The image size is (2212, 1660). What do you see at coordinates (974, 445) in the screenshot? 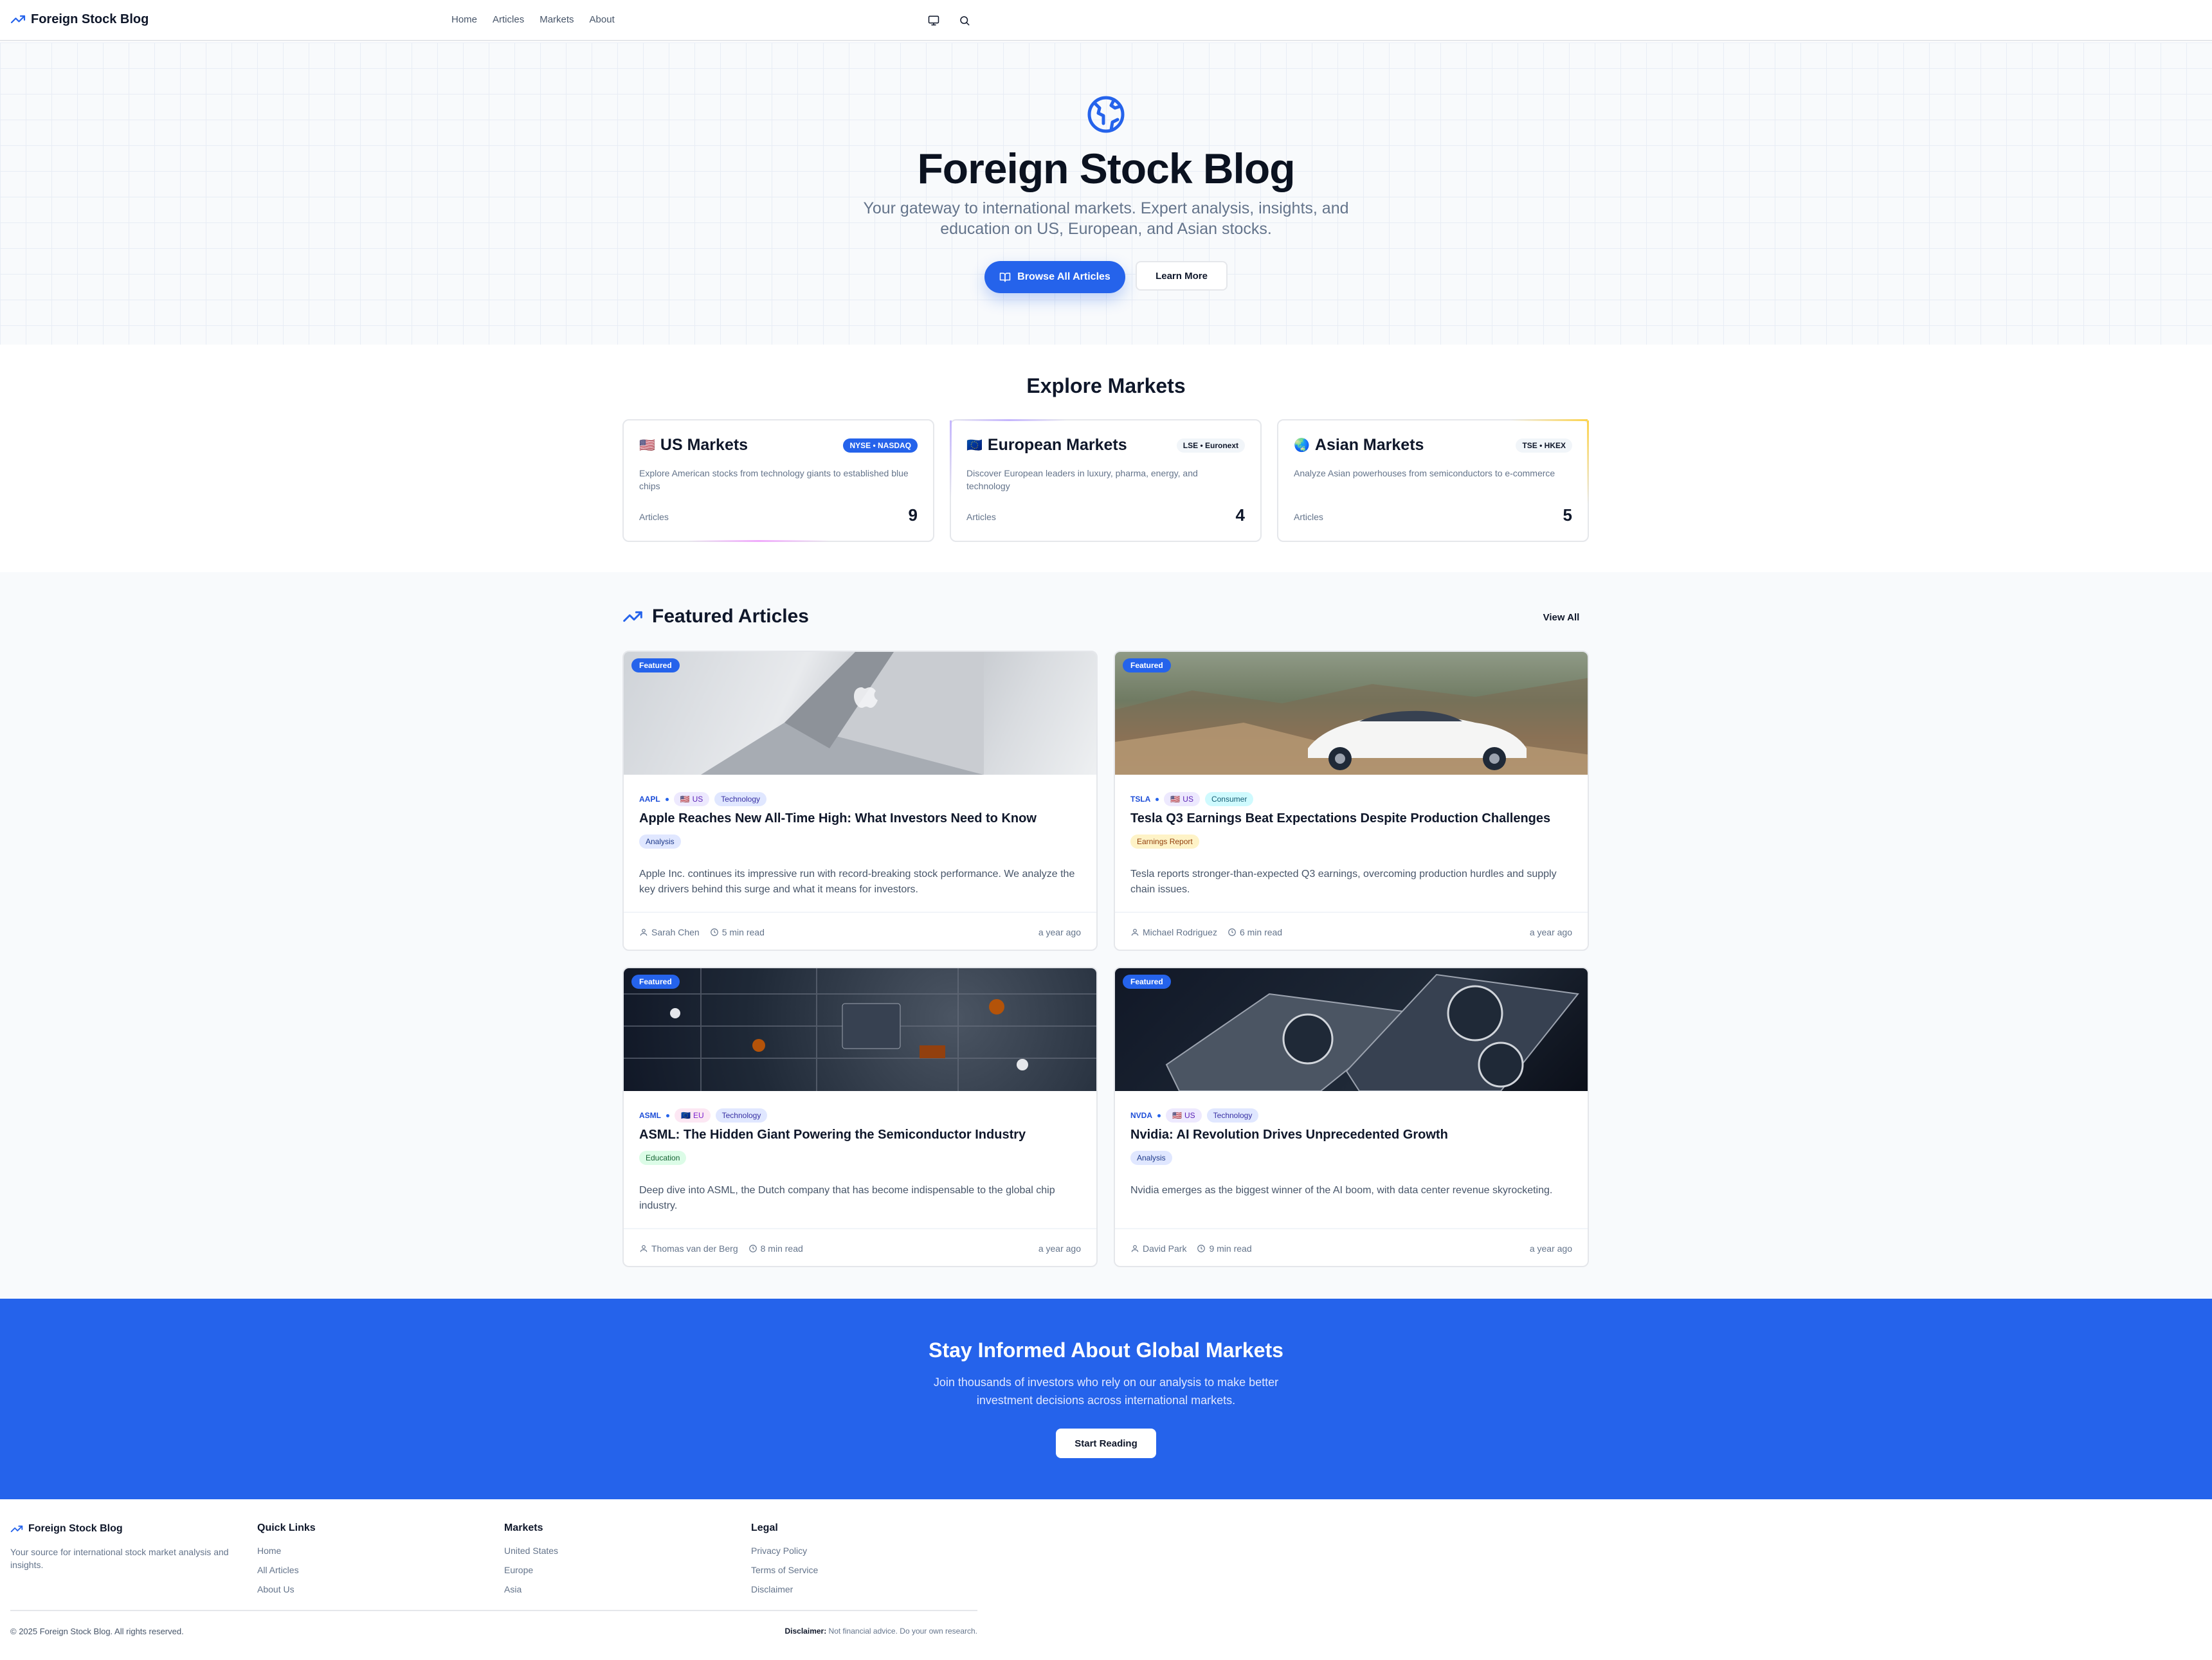
I see `eu-flag-icon: 🇪🇺` at bounding box center [974, 445].